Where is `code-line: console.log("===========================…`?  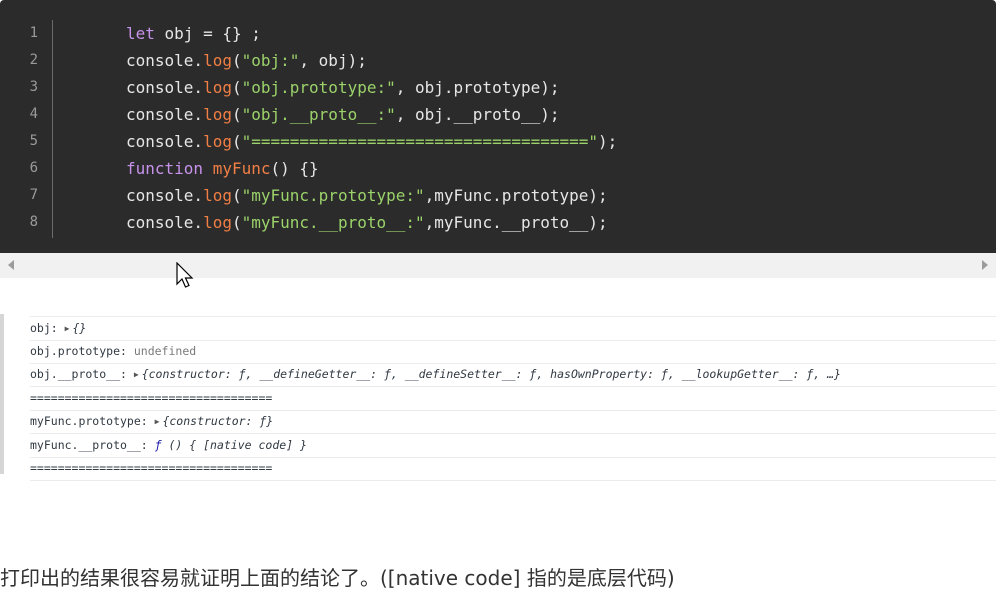 code-line: console.log("===========================… is located at coordinates (371, 141).